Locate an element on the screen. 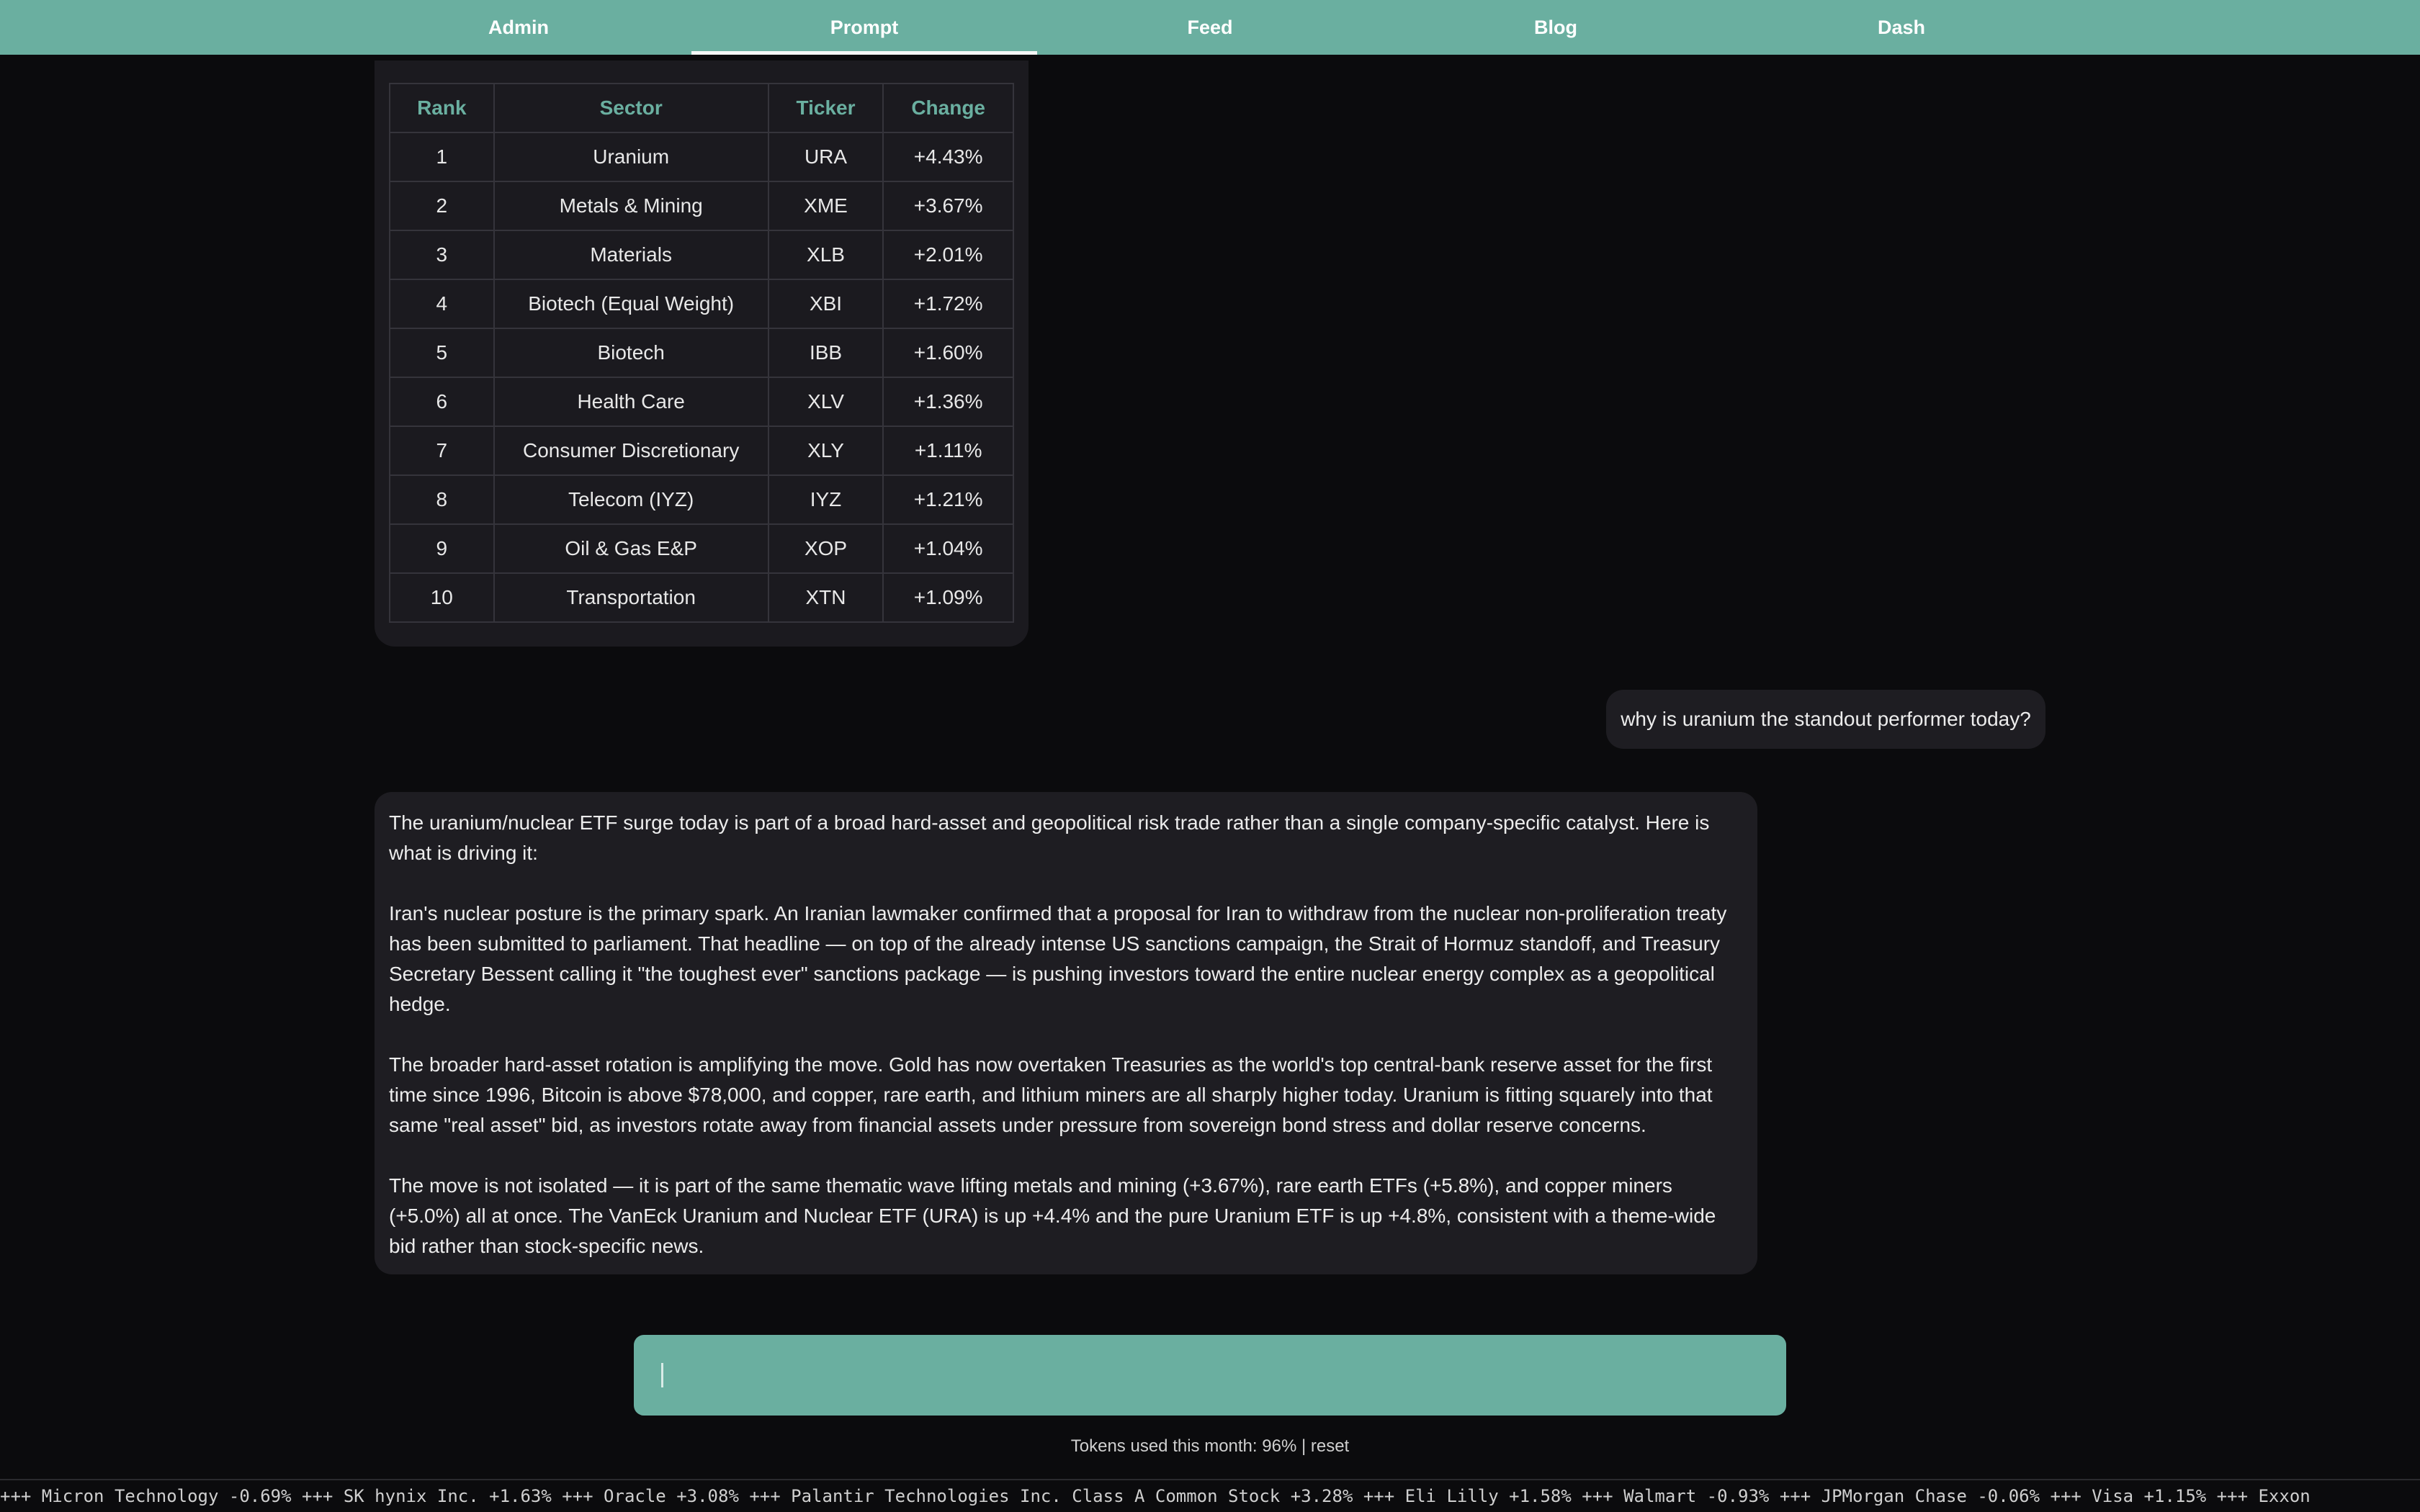 This screenshot has height=1512, width=2420. cell-rank: 7 is located at coordinates (442, 451).